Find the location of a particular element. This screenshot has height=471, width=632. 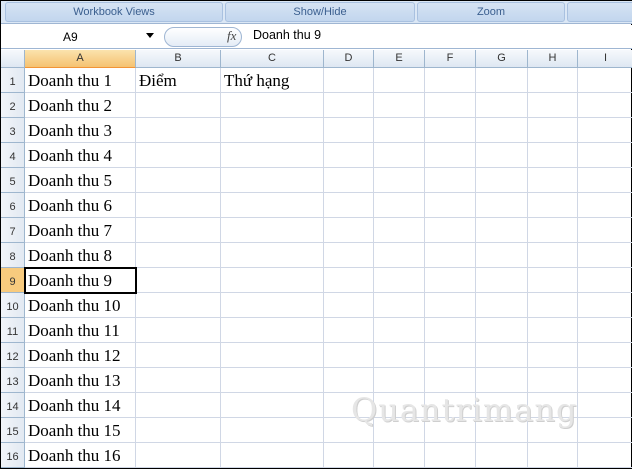

cell-C14 is located at coordinates (272, 405).